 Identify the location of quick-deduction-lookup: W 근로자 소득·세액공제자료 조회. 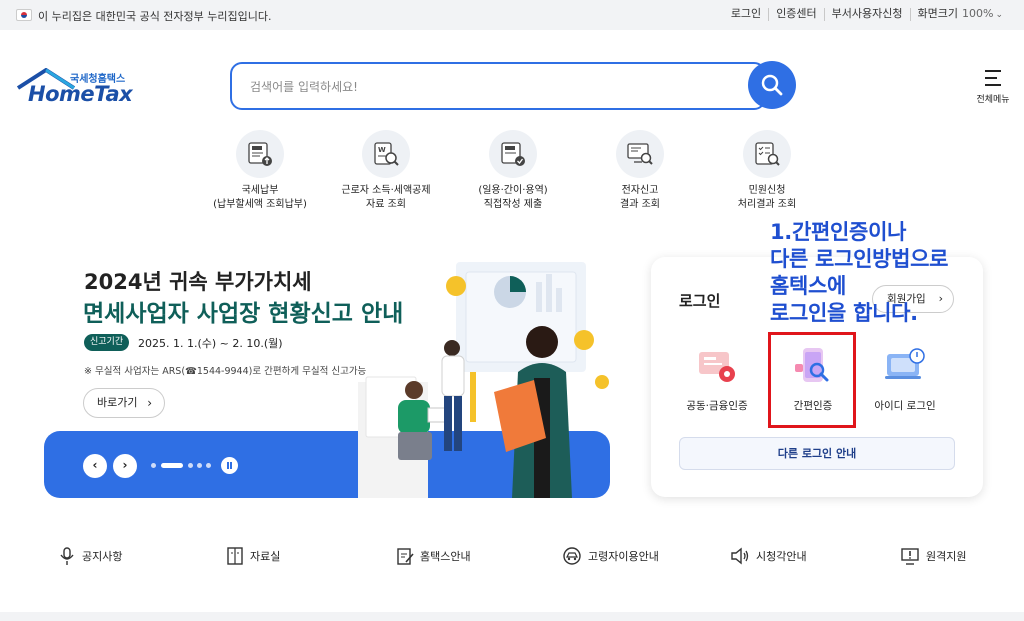
(386, 171).